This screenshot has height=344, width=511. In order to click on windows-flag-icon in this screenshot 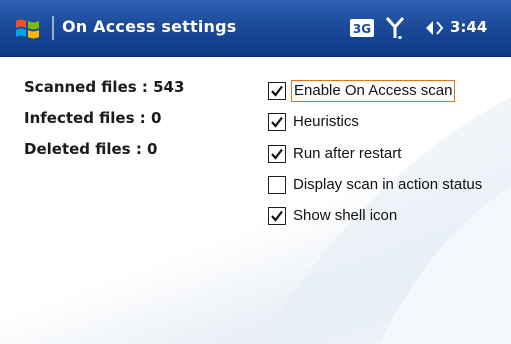, I will do `click(28, 29)`.